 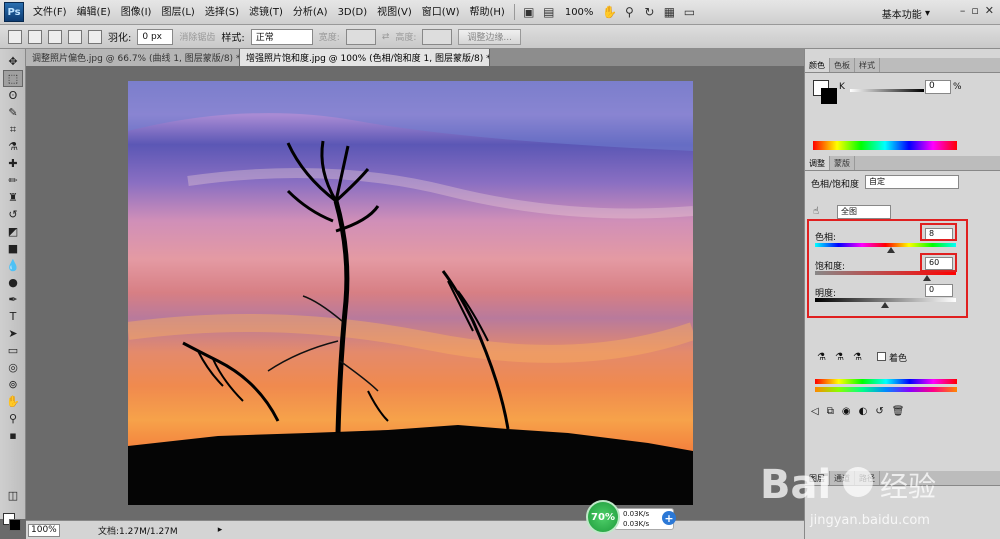 I want to click on close-icon: ✕, so click(x=989, y=10).